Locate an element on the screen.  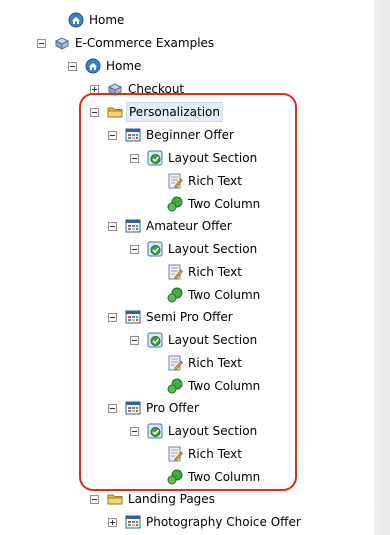
tree-node-label: Personalization is located at coordinates (174, 112).